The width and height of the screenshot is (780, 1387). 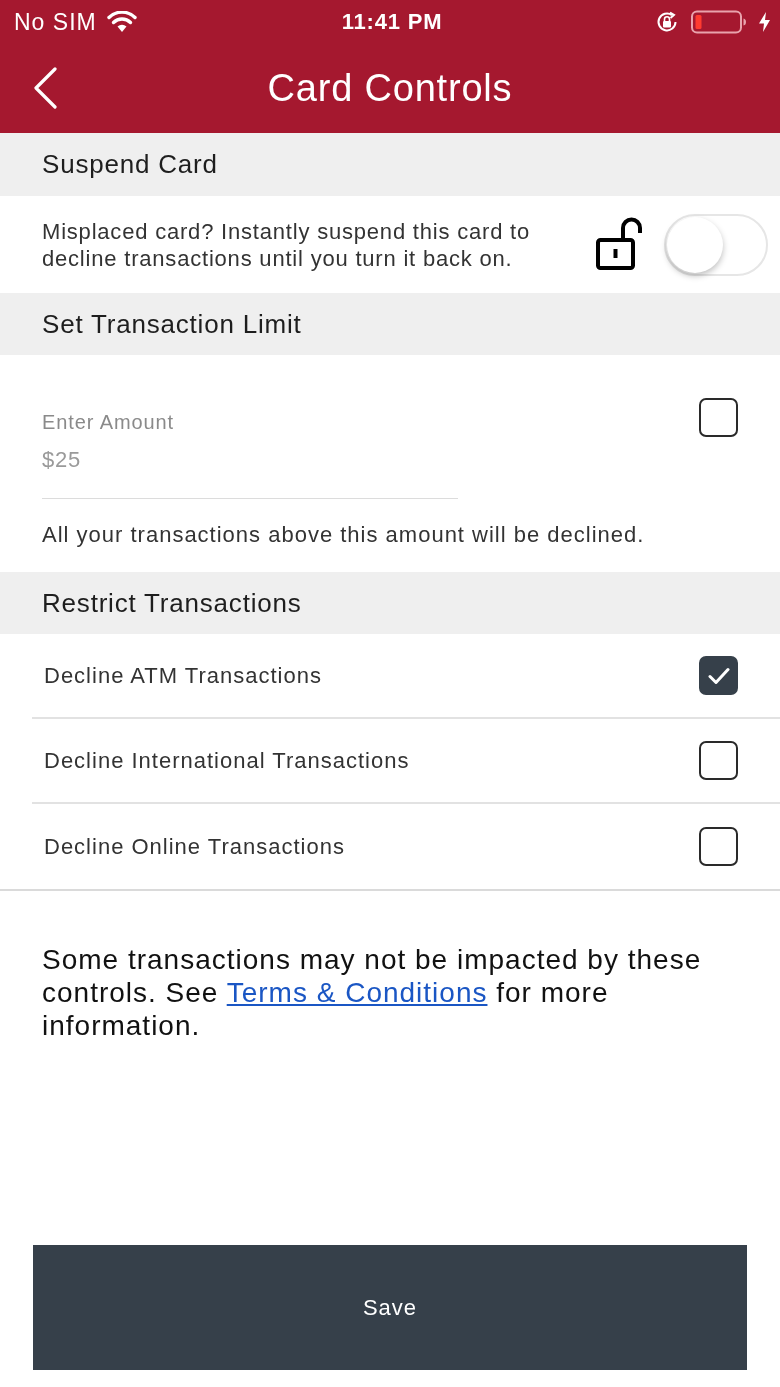 What do you see at coordinates (227, 760) in the screenshot?
I see `option-label: Decline International Transactions` at bounding box center [227, 760].